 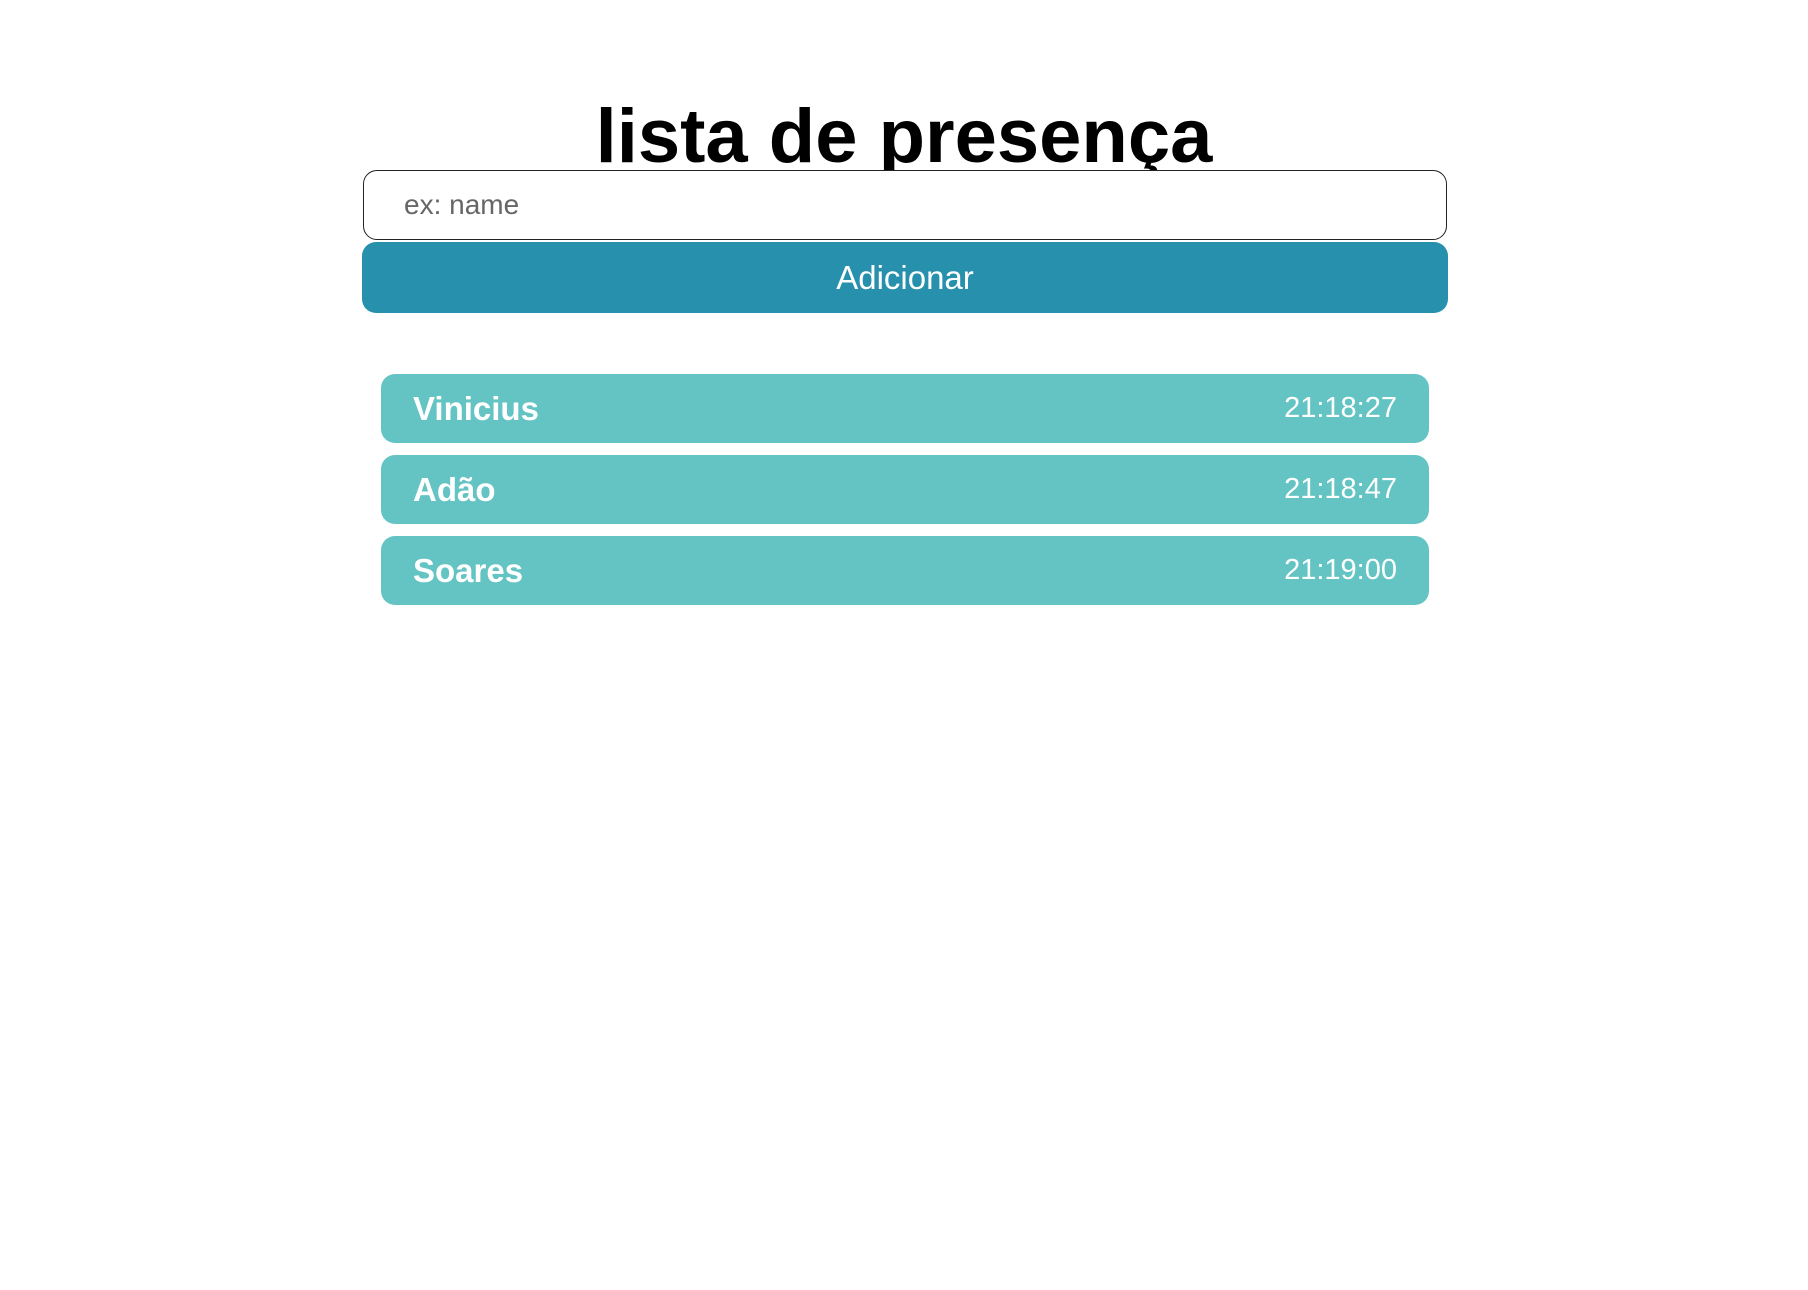 I want to click on name-input, so click(x=905, y=205).